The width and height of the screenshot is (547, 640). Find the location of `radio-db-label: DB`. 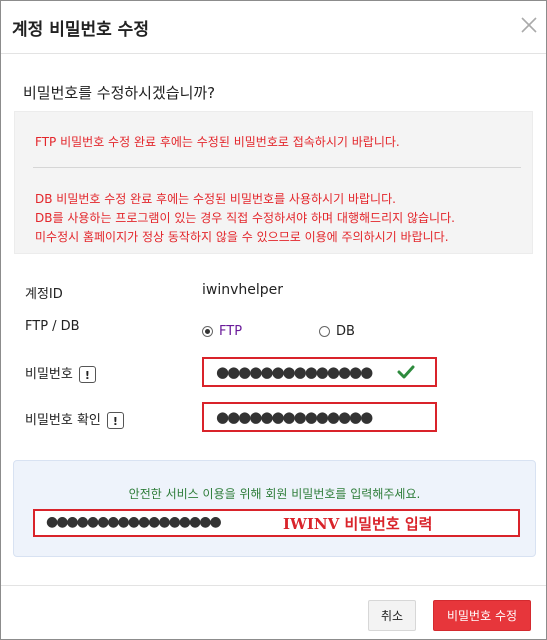

radio-db-label: DB is located at coordinates (345, 331).